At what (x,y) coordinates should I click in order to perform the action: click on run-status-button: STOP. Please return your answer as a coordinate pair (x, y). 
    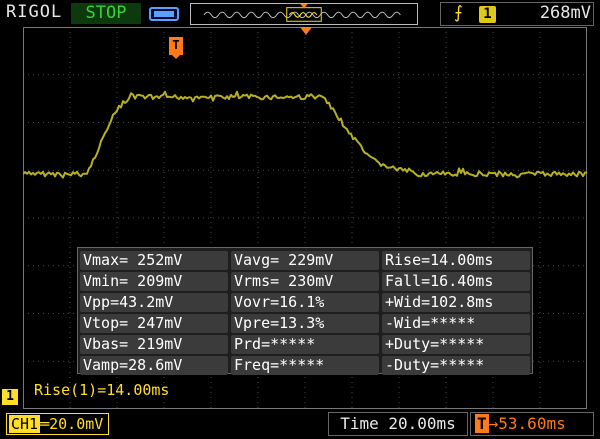
    Looking at the image, I should click on (106, 13).